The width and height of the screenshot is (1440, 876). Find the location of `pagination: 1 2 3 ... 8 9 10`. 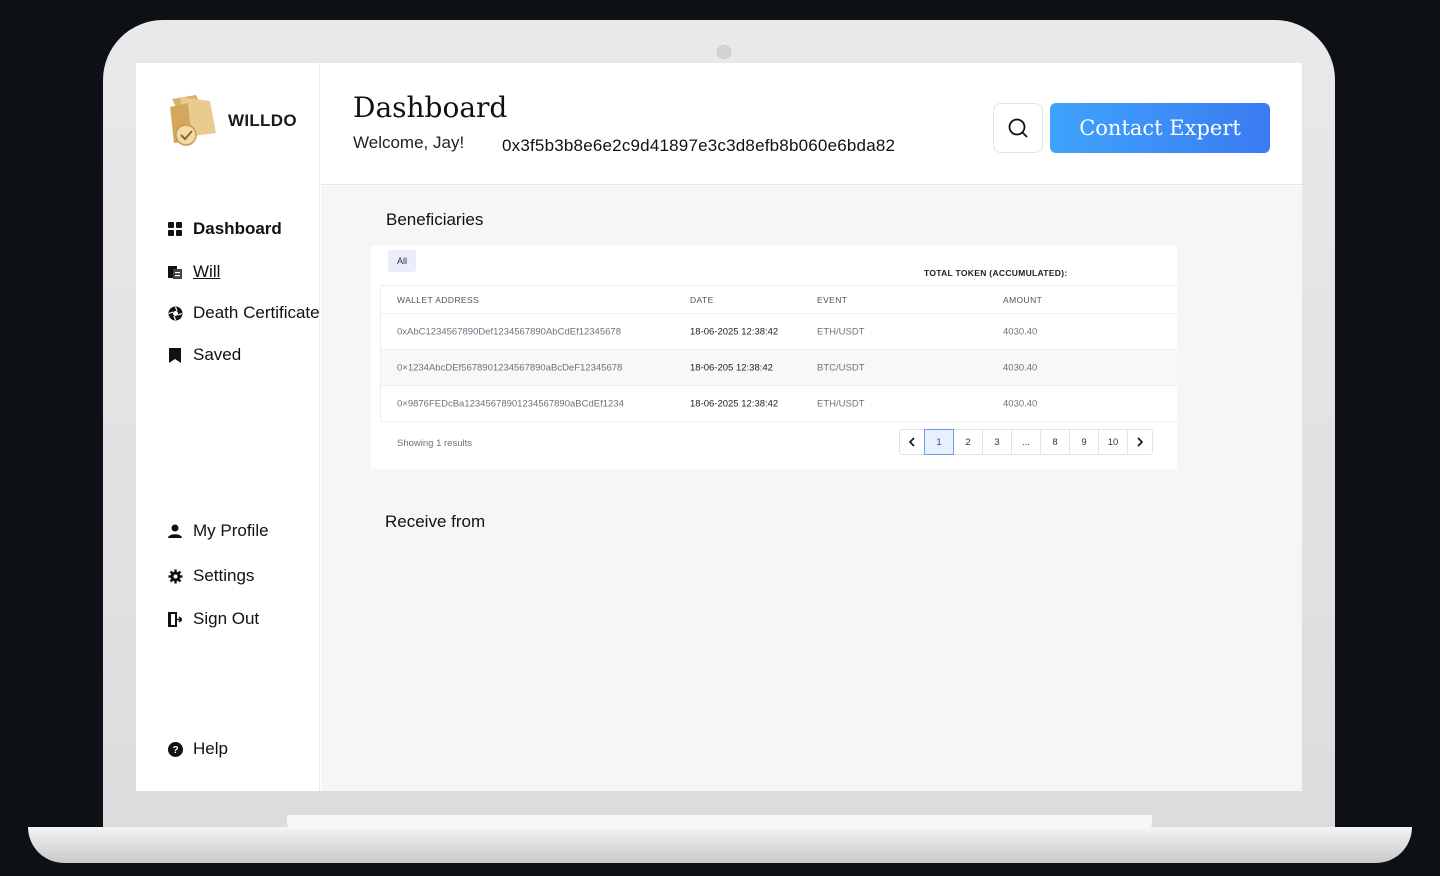

pagination: 1 2 3 ... 8 9 10 is located at coordinates (1026, 442).